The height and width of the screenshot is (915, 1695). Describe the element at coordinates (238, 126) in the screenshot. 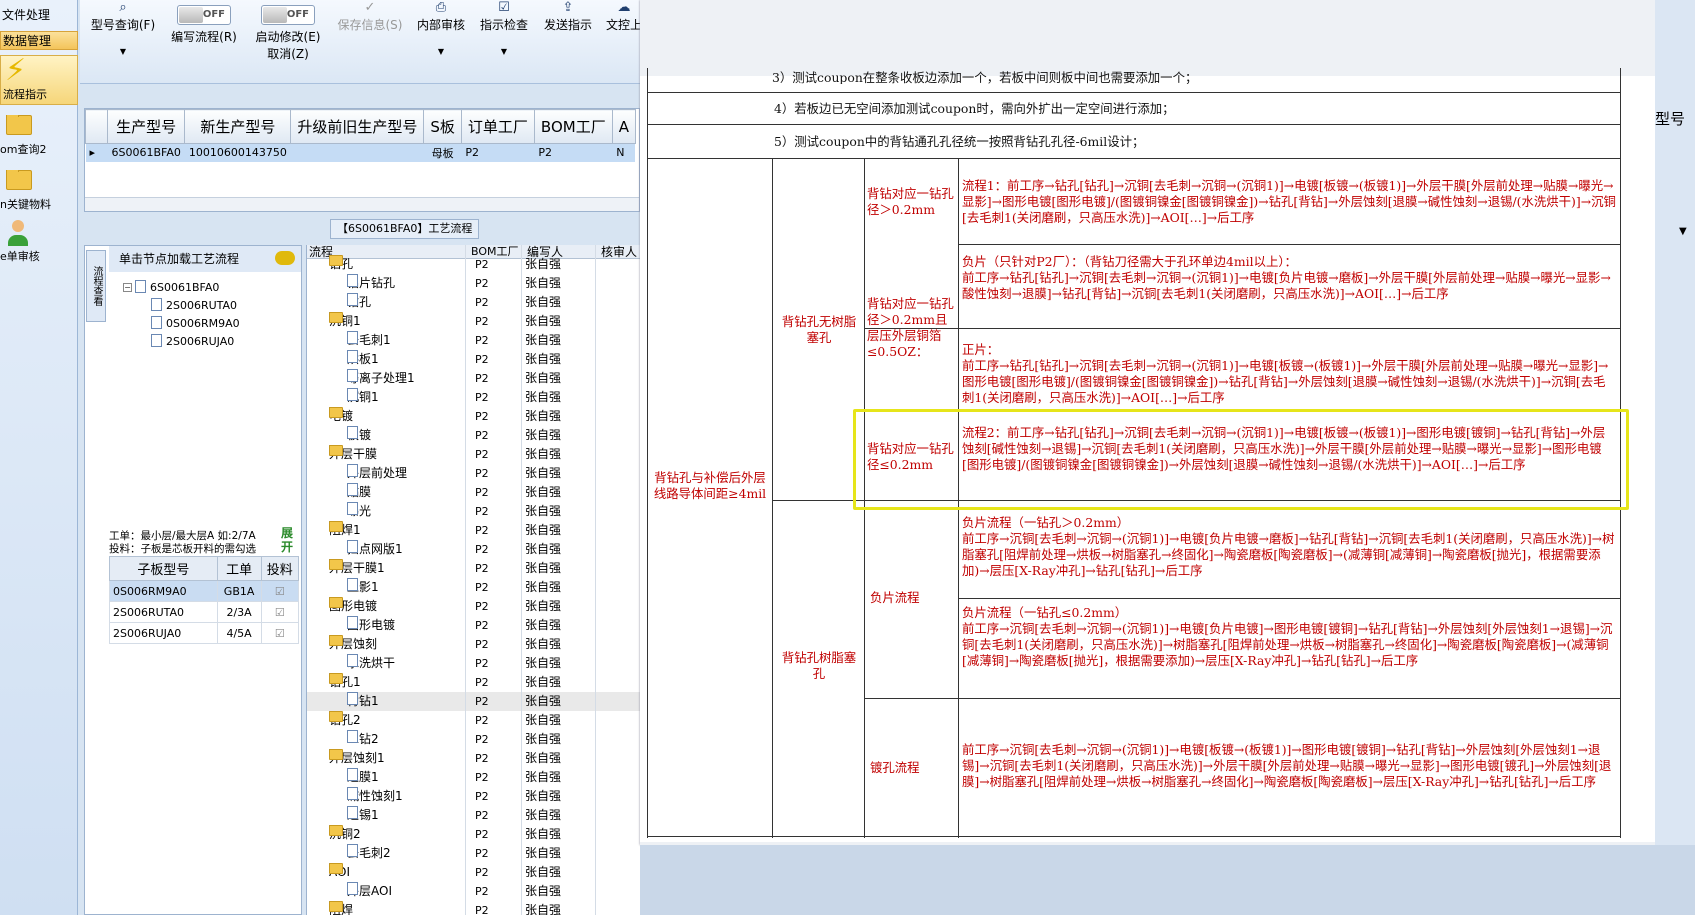

I see `col-header: 新生产型号` at that location.